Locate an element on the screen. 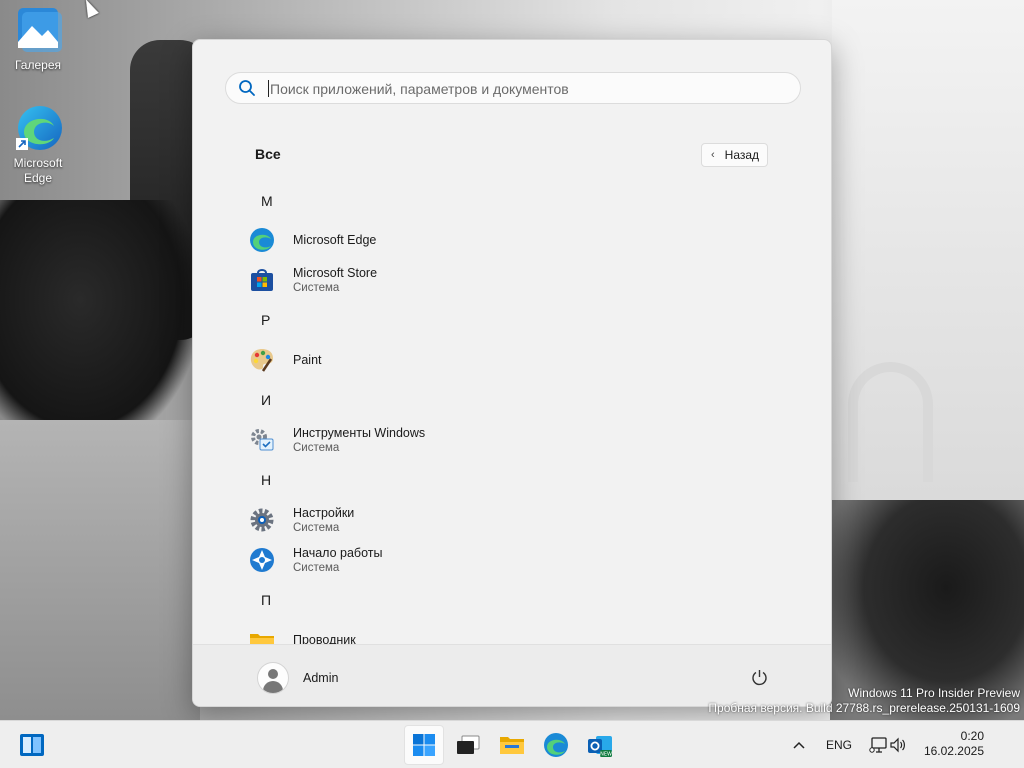 The height and width of the screenshot is (768, 1024). app-item-file-explorer: Проводник is located at coordinates (509, 633).